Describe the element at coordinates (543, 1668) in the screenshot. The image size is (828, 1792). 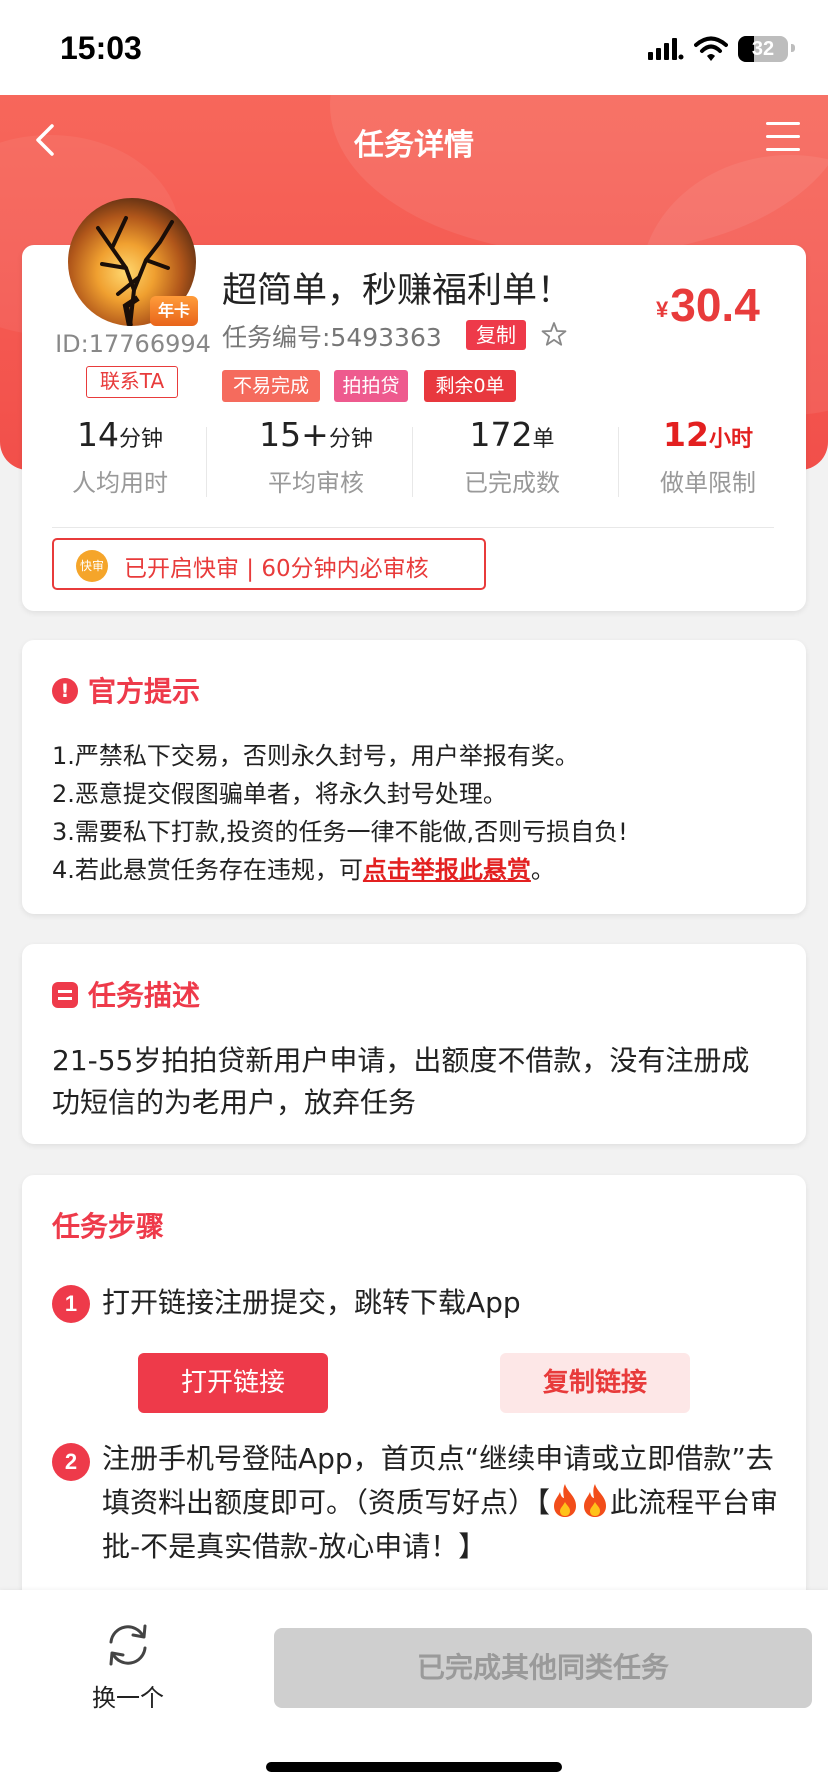
I see `completed-similar-task-button: 已完成其他同类任务` at that location.